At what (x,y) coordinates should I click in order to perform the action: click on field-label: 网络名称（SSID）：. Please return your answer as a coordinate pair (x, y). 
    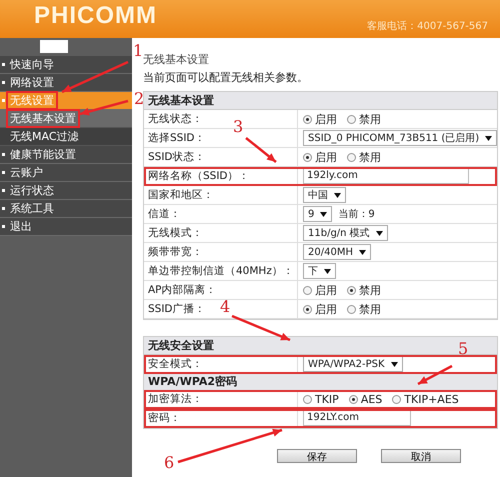
    Looking at the image, I should click on (221, 176).